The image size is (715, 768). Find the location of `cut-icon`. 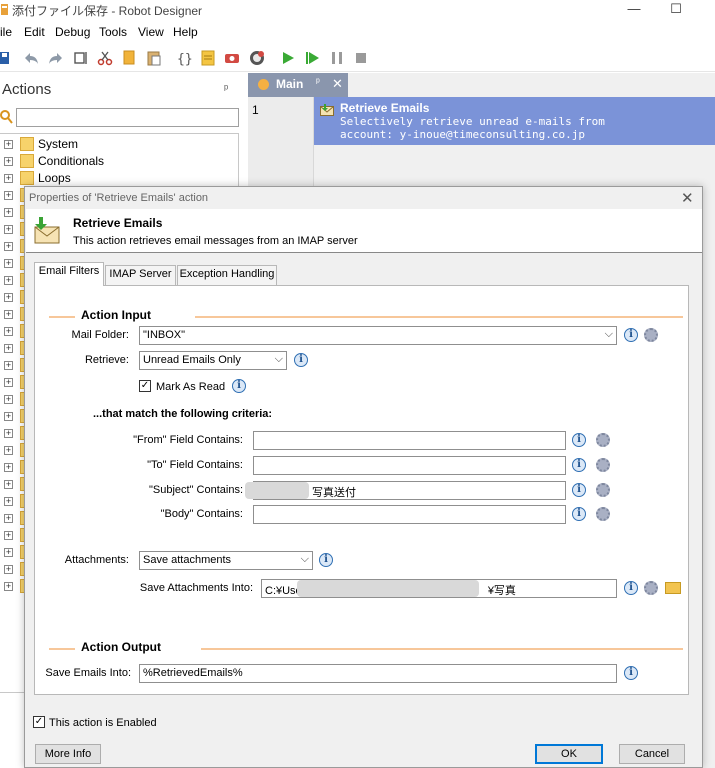

cut-icon is located at coordinates (105, 58).